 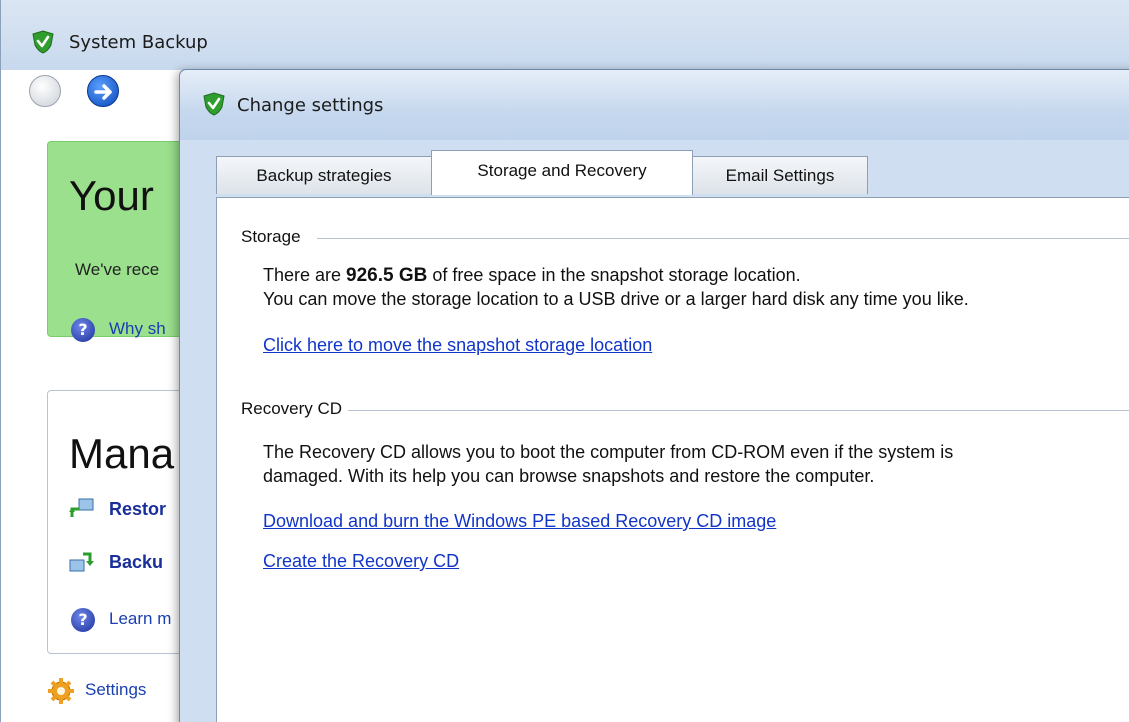 I want to click on tab-backup-strategies: Backup strategies, so click(x=324, y=175).